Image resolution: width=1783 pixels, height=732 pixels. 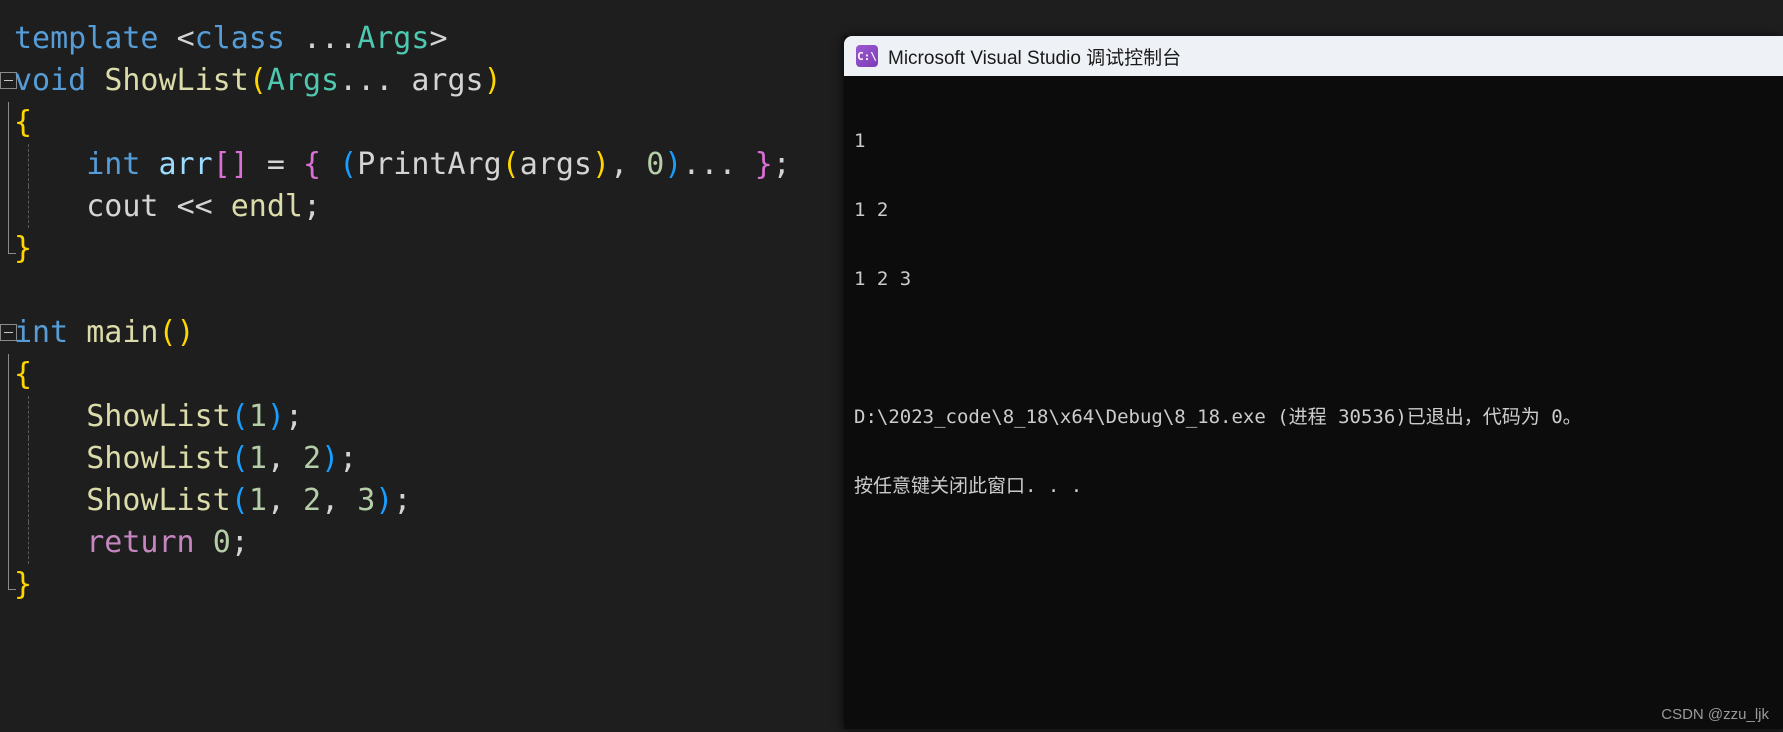 What do you see at coordinates (249, 500) in the screenshot?
I see `code-line-text: ShowList(1, 2, 3);` at bounding box center [249, 500].